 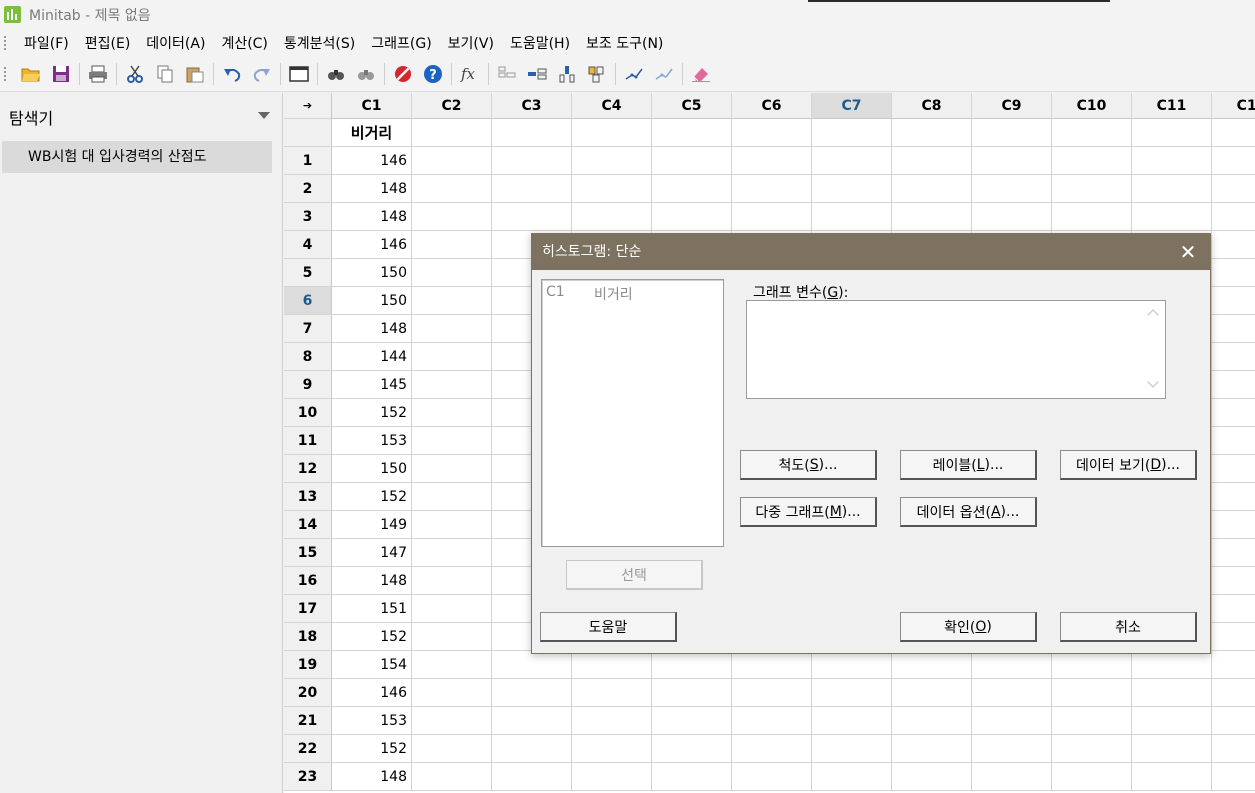 What do you see at coordinates (537, 74) in the screenshot?
I see `insert-row-icon` at bounding box center [537, 74].